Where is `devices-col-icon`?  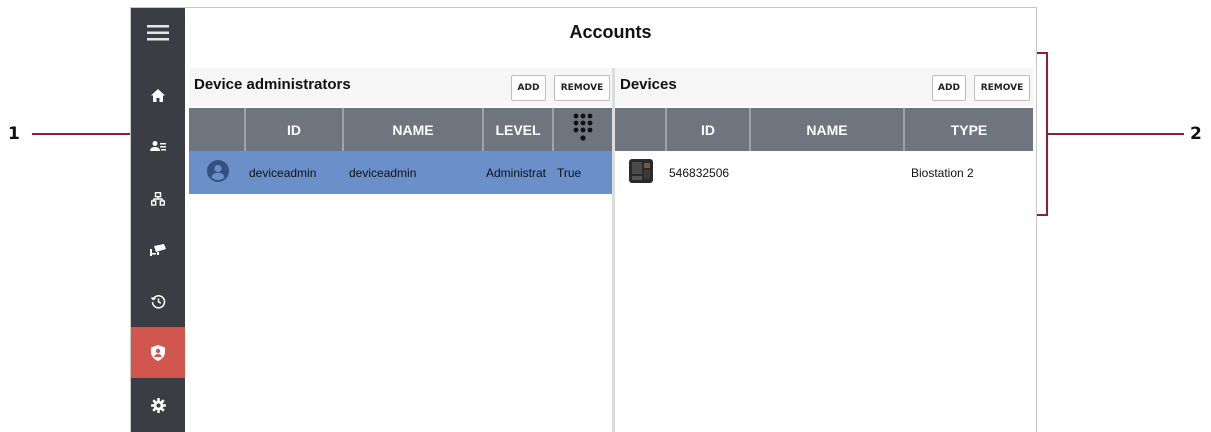
devices-col-icon is located at coordinates (641, 129).